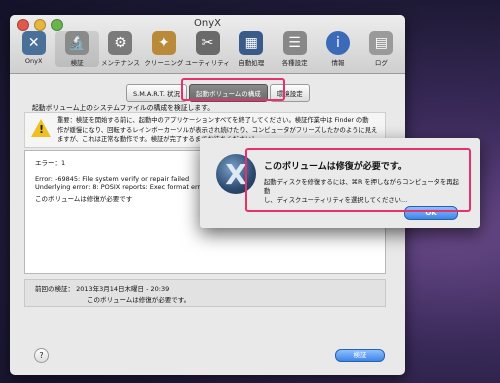  I want to click on tab-smart-status: S.M.A.R.T. 状況, so click(156, 93).